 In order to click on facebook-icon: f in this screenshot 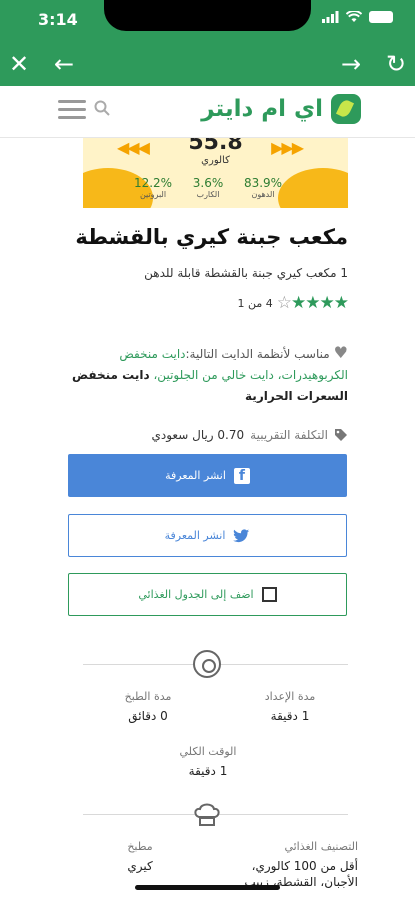, I will do `click(241, 475)`.